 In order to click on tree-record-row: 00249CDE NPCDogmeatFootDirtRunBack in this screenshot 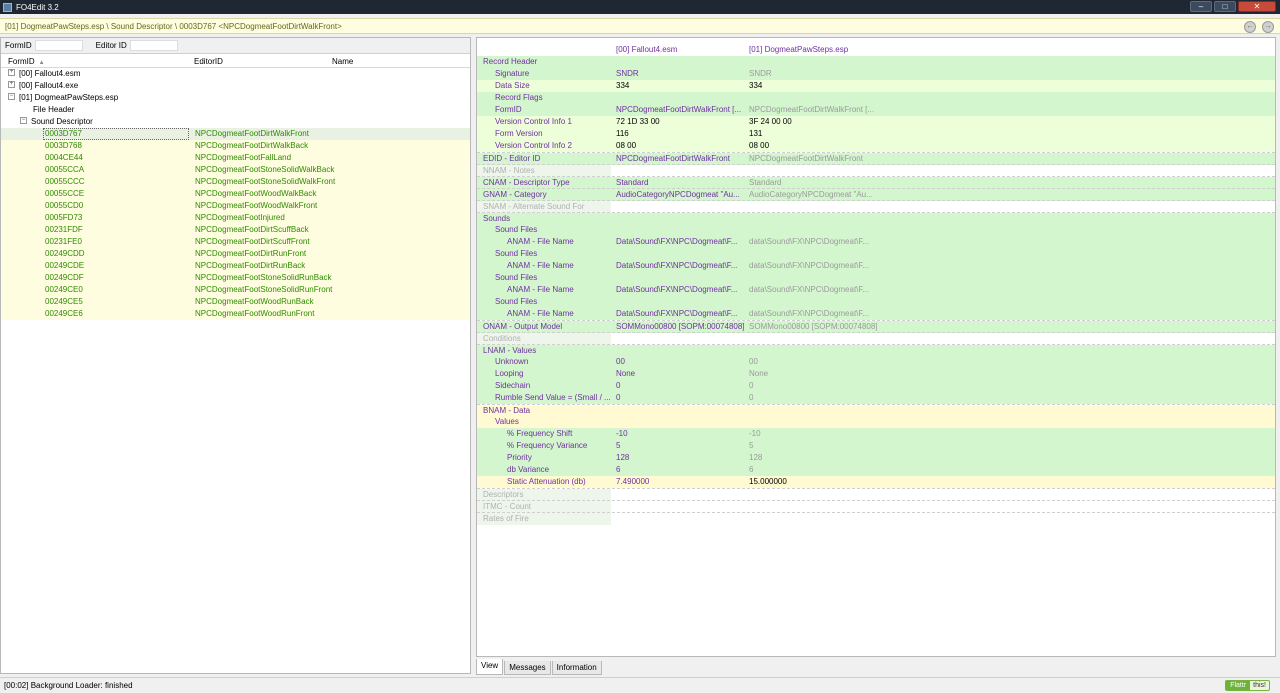, I will do `click(235, 266)`.